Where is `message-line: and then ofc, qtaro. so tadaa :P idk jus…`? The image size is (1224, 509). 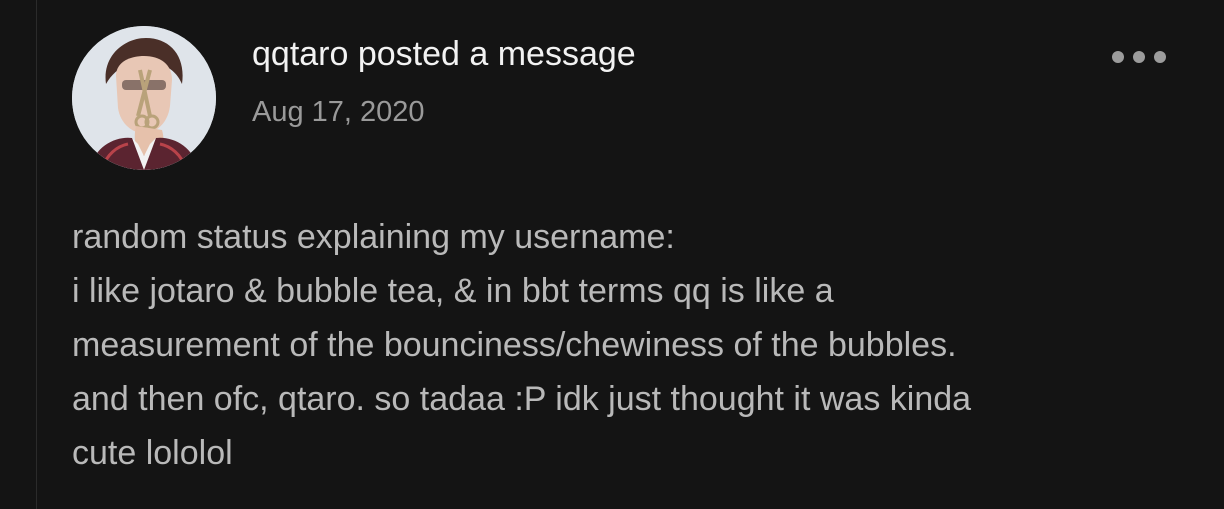
message-line: and then ofc, qtaro. so tadaa :P idk jus… is located at coordinates (522, 399).